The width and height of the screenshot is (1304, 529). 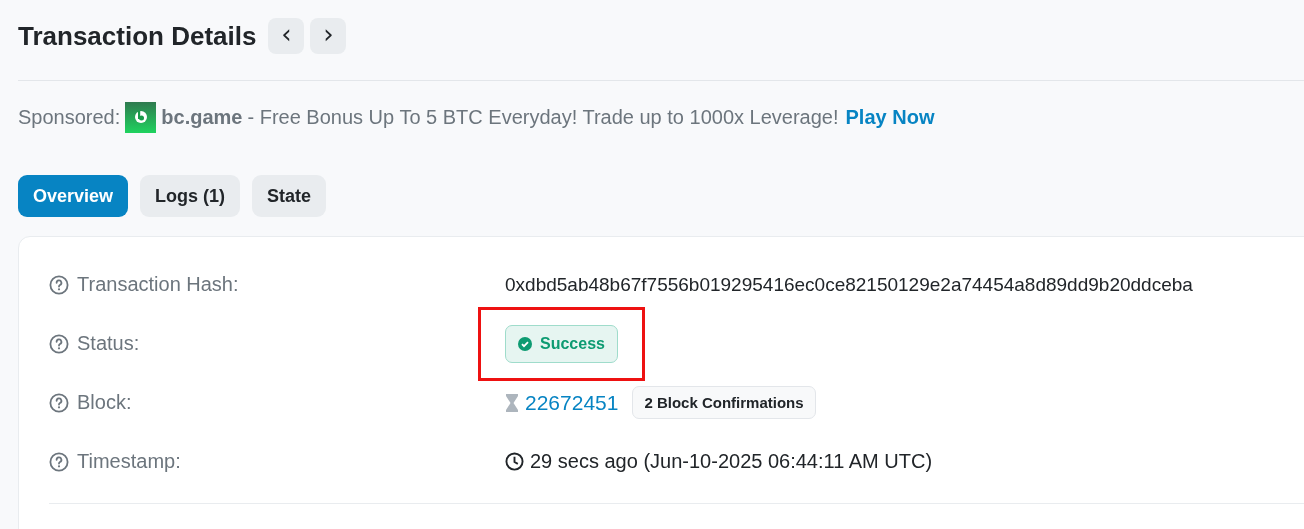 What do you see at coordinates (190, 196) in the screenshot?
I see `tab: Logs (1)` at bounding box center [190, 196].